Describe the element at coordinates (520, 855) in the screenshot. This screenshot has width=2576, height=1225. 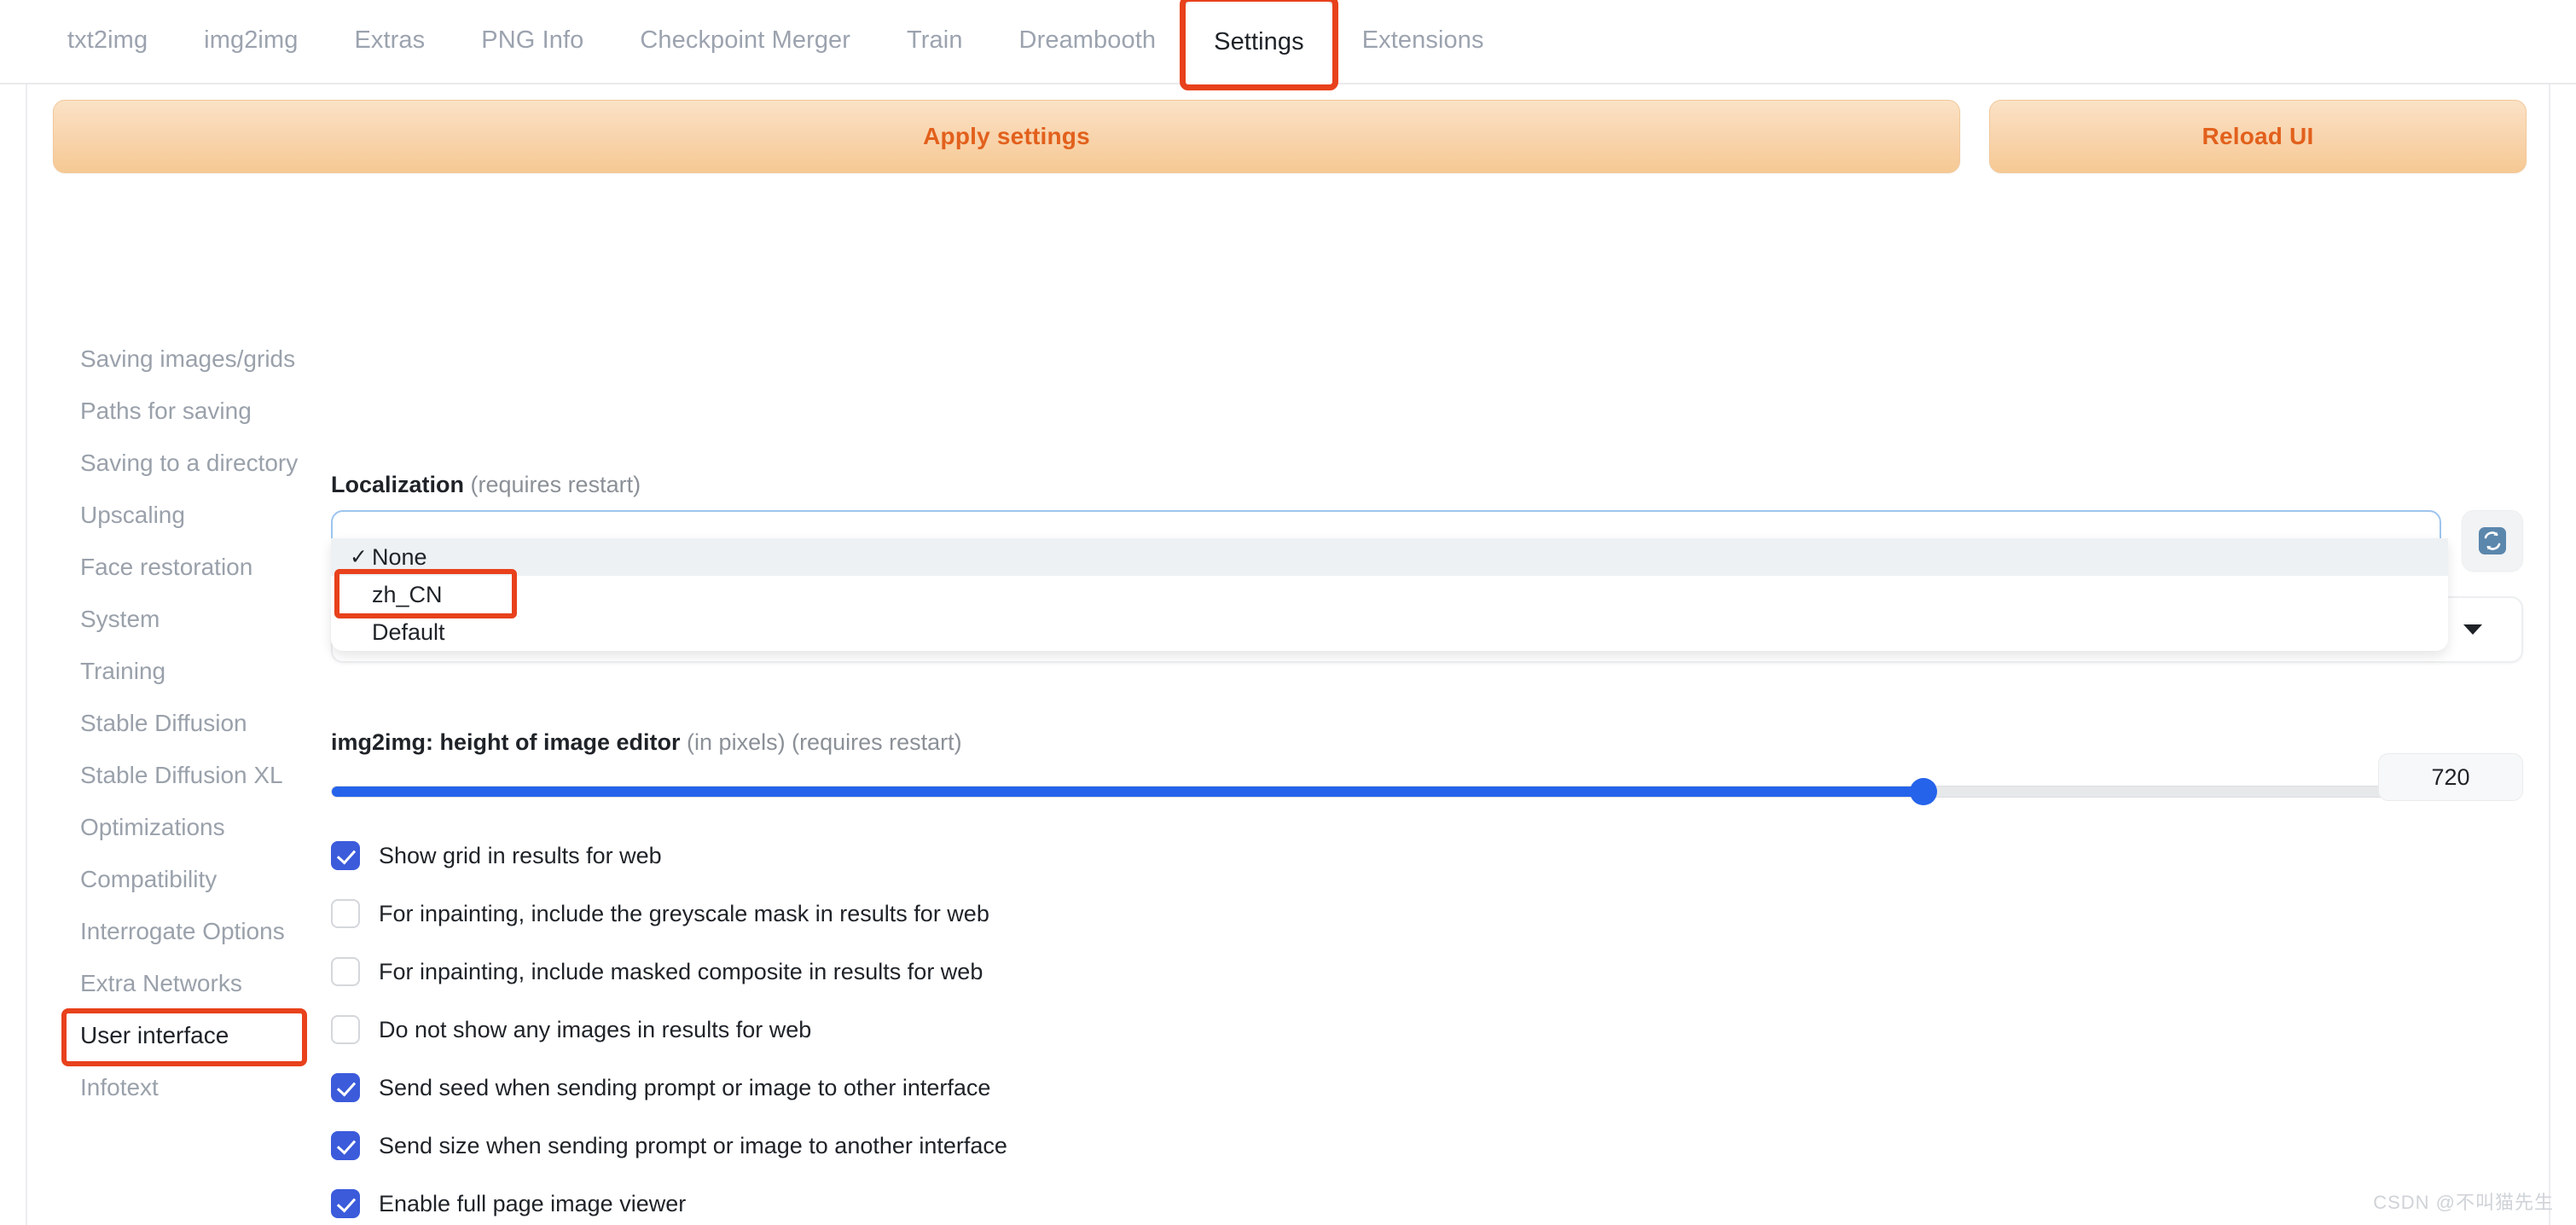
I see `checkbox-label: Show grid in results for web` at that location.